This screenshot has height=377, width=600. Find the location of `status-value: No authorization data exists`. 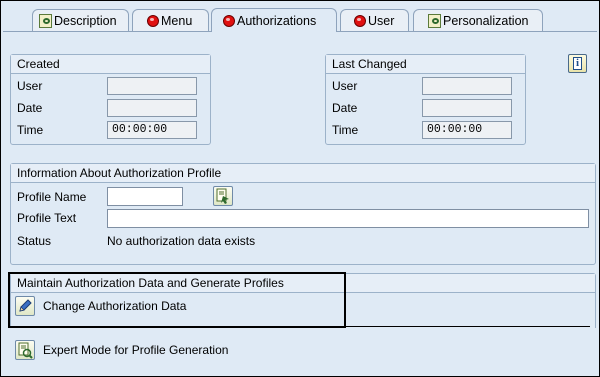

status-value: No authorization data exists is located at coordinates (181, 241).